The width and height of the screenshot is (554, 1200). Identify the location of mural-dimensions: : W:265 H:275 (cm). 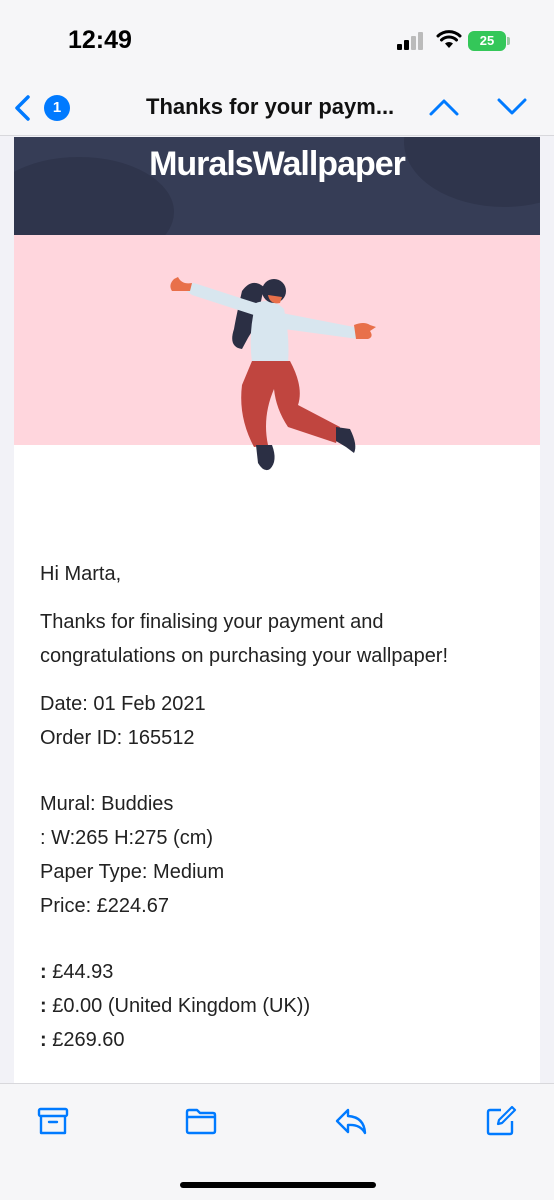
(127, 838).